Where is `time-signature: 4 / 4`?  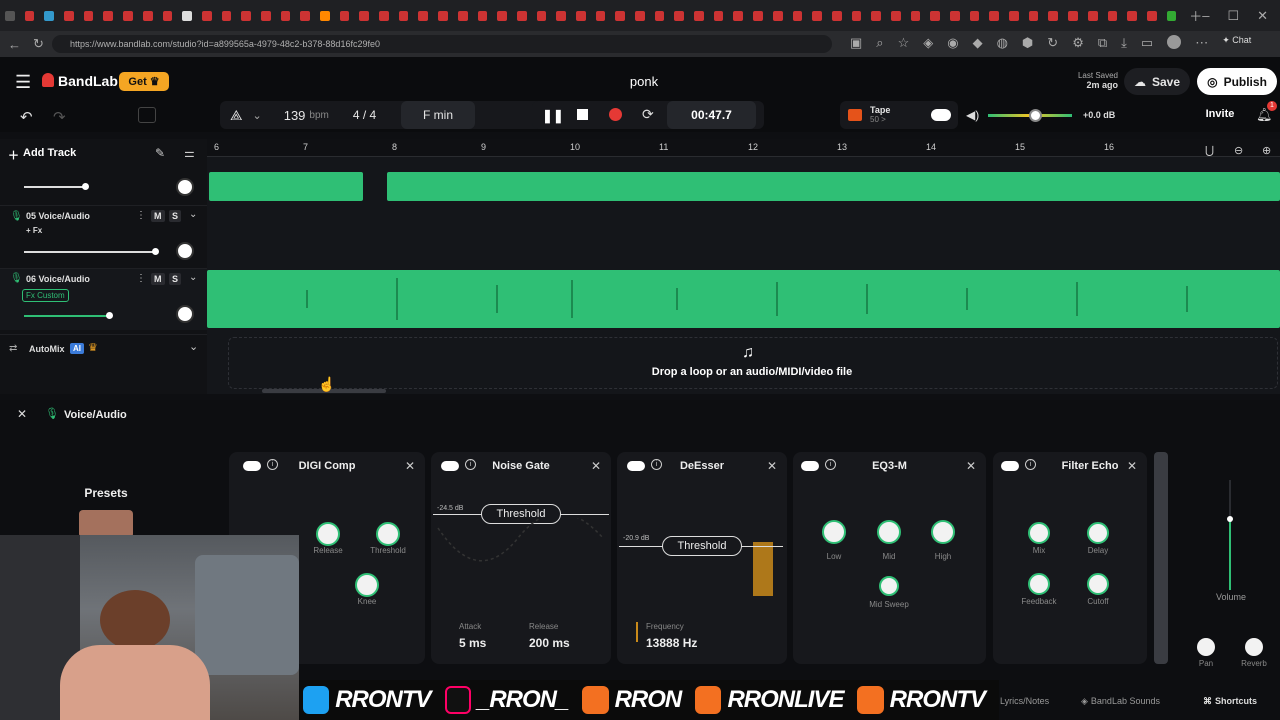 time-signature: 4 / 4 is located at coordinates (364, 115).